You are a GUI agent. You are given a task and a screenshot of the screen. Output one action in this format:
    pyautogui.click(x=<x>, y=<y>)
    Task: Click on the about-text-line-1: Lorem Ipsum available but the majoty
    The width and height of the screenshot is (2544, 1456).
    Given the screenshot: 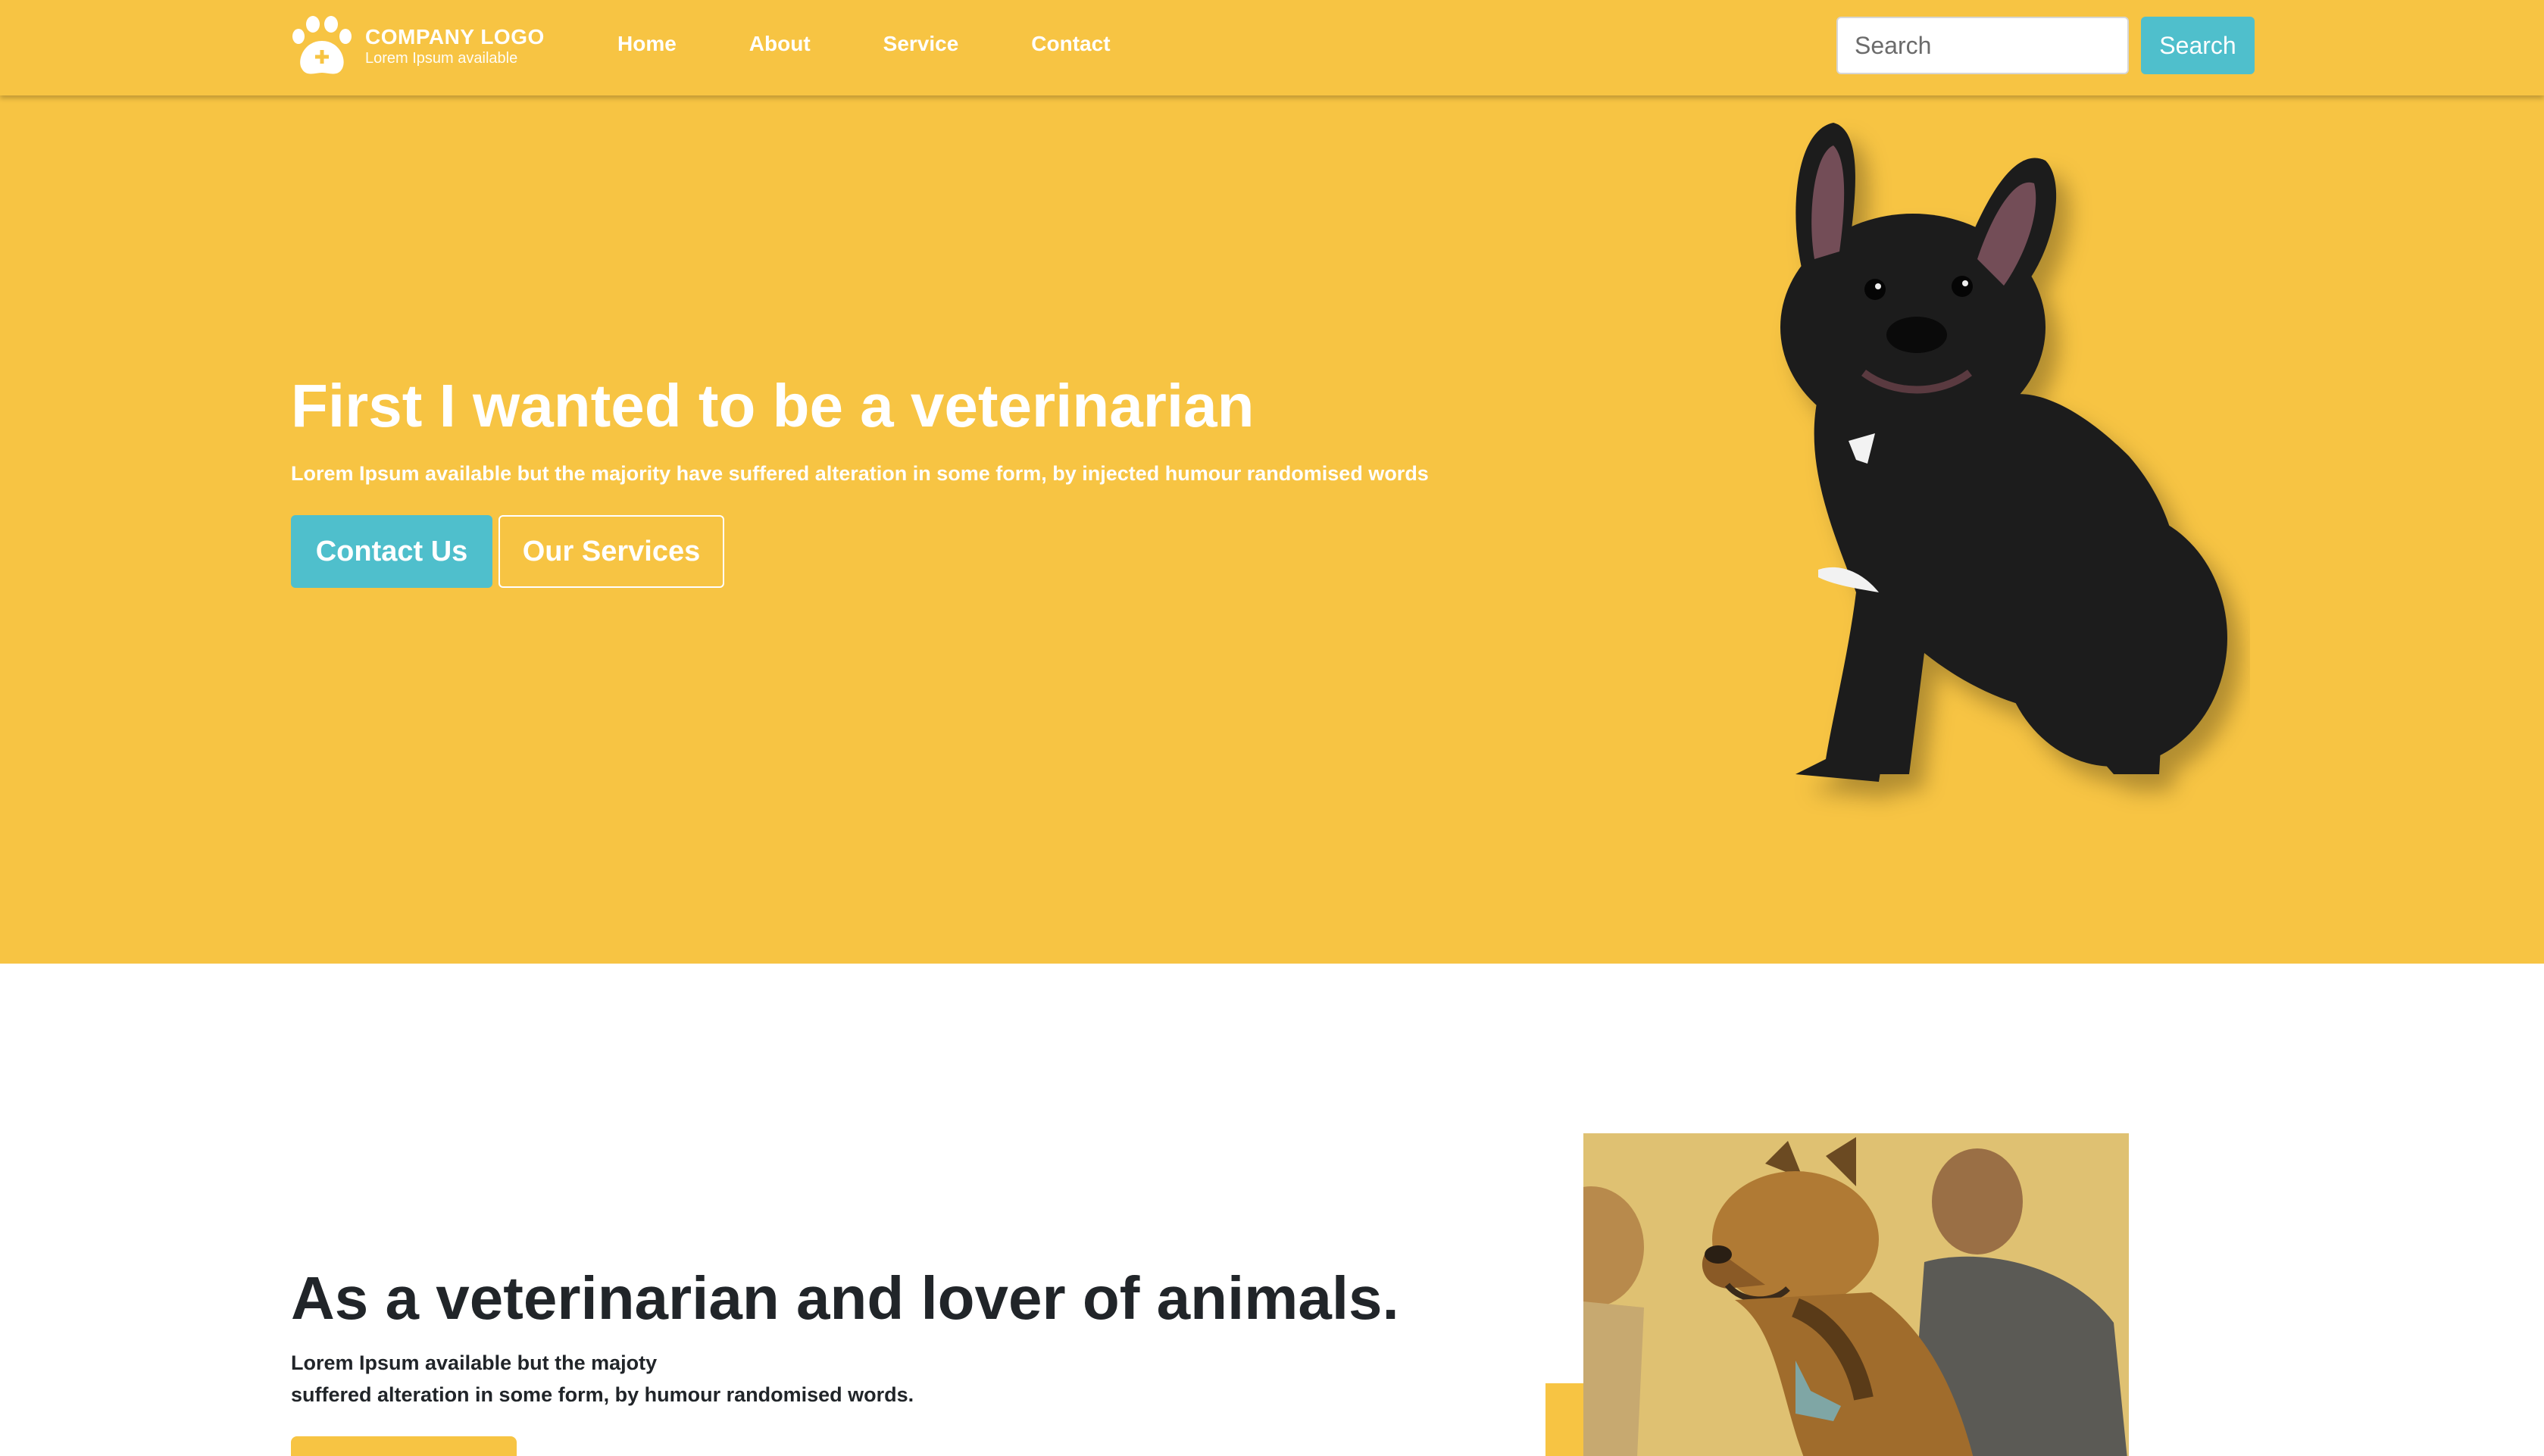 What is the action you would take?
    pyautogui.click(x=474, y=1362)
    